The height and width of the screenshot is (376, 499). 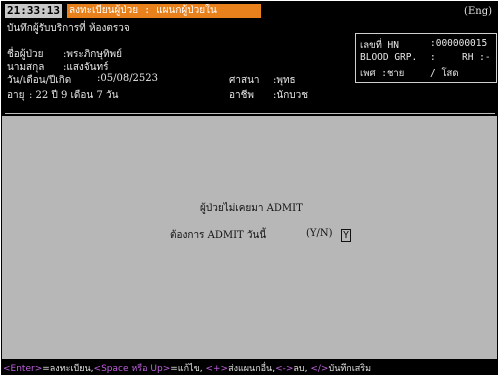 I want to click on not-admitted-message: ผู้ป่วยไม่เคยมา ADMIT, so click(x=251, y=208).